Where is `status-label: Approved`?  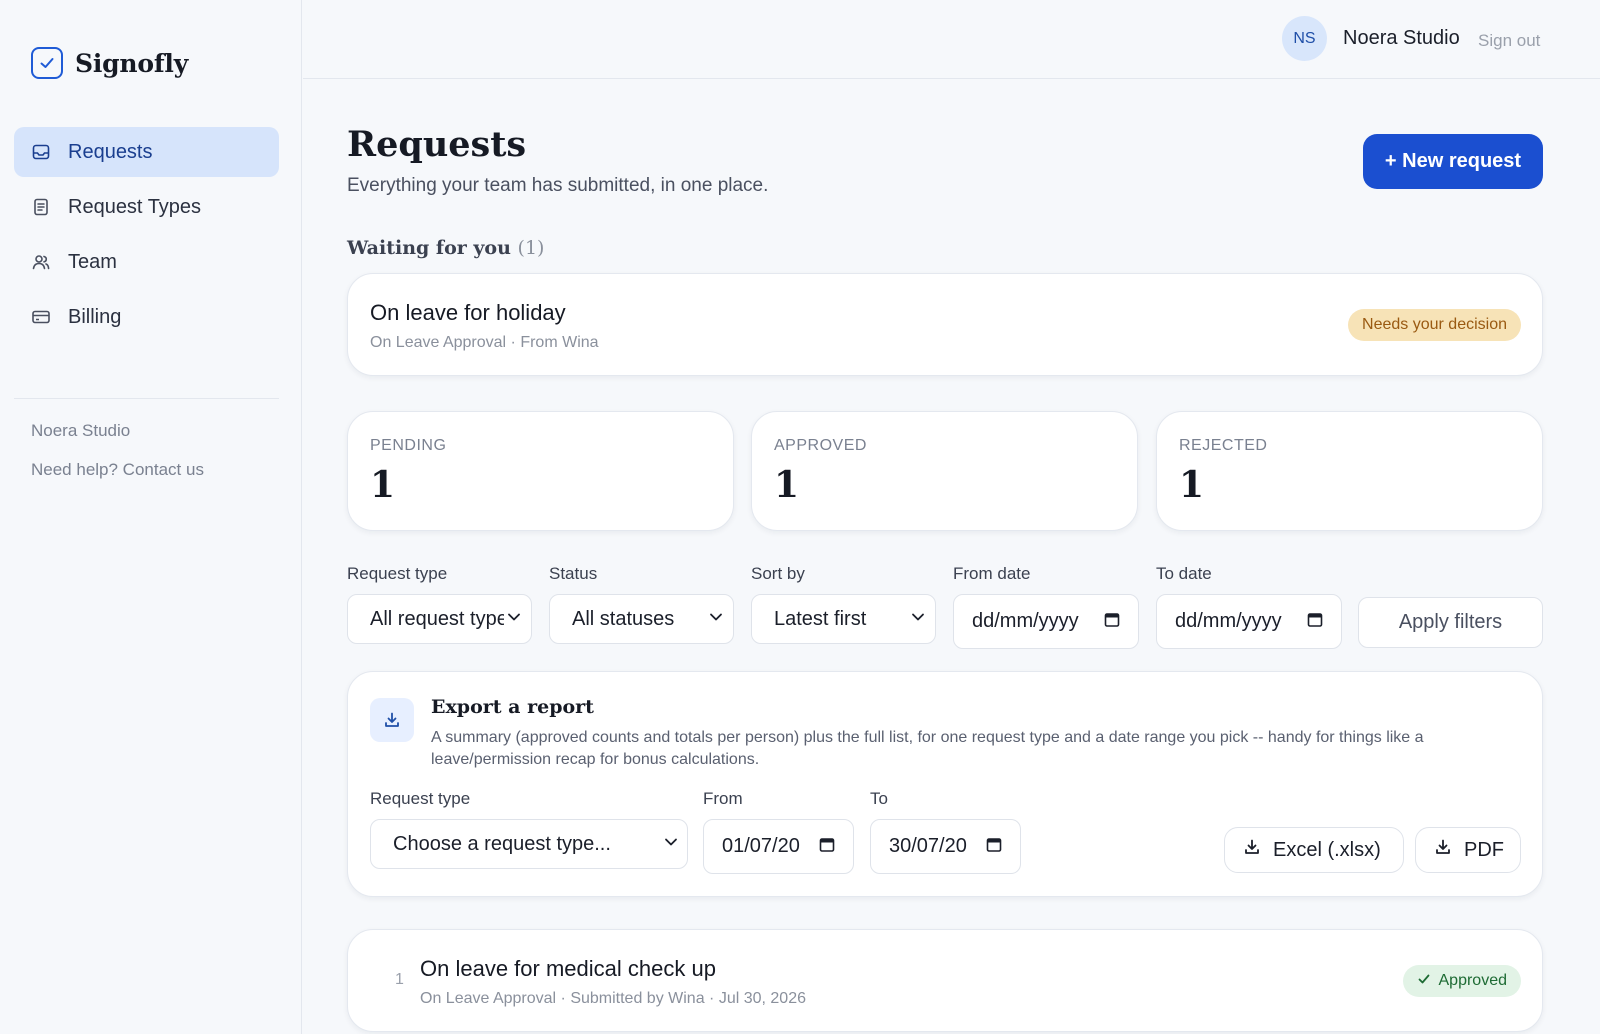
status-label: Approved is located at coordinates (1473, 980).